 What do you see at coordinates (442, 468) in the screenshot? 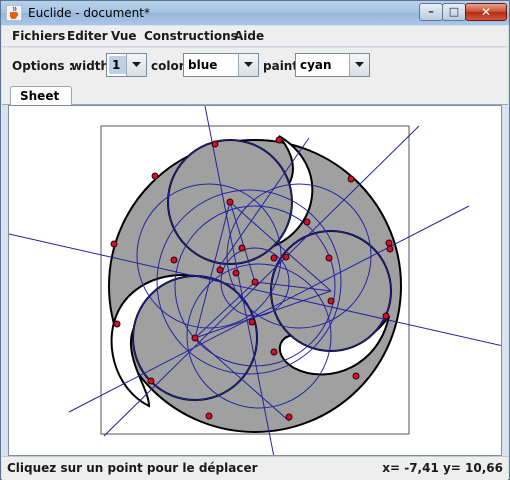
I see `cursor-coordinates: x= -7,41 y= 10,66` at bounding box center [442, 468].